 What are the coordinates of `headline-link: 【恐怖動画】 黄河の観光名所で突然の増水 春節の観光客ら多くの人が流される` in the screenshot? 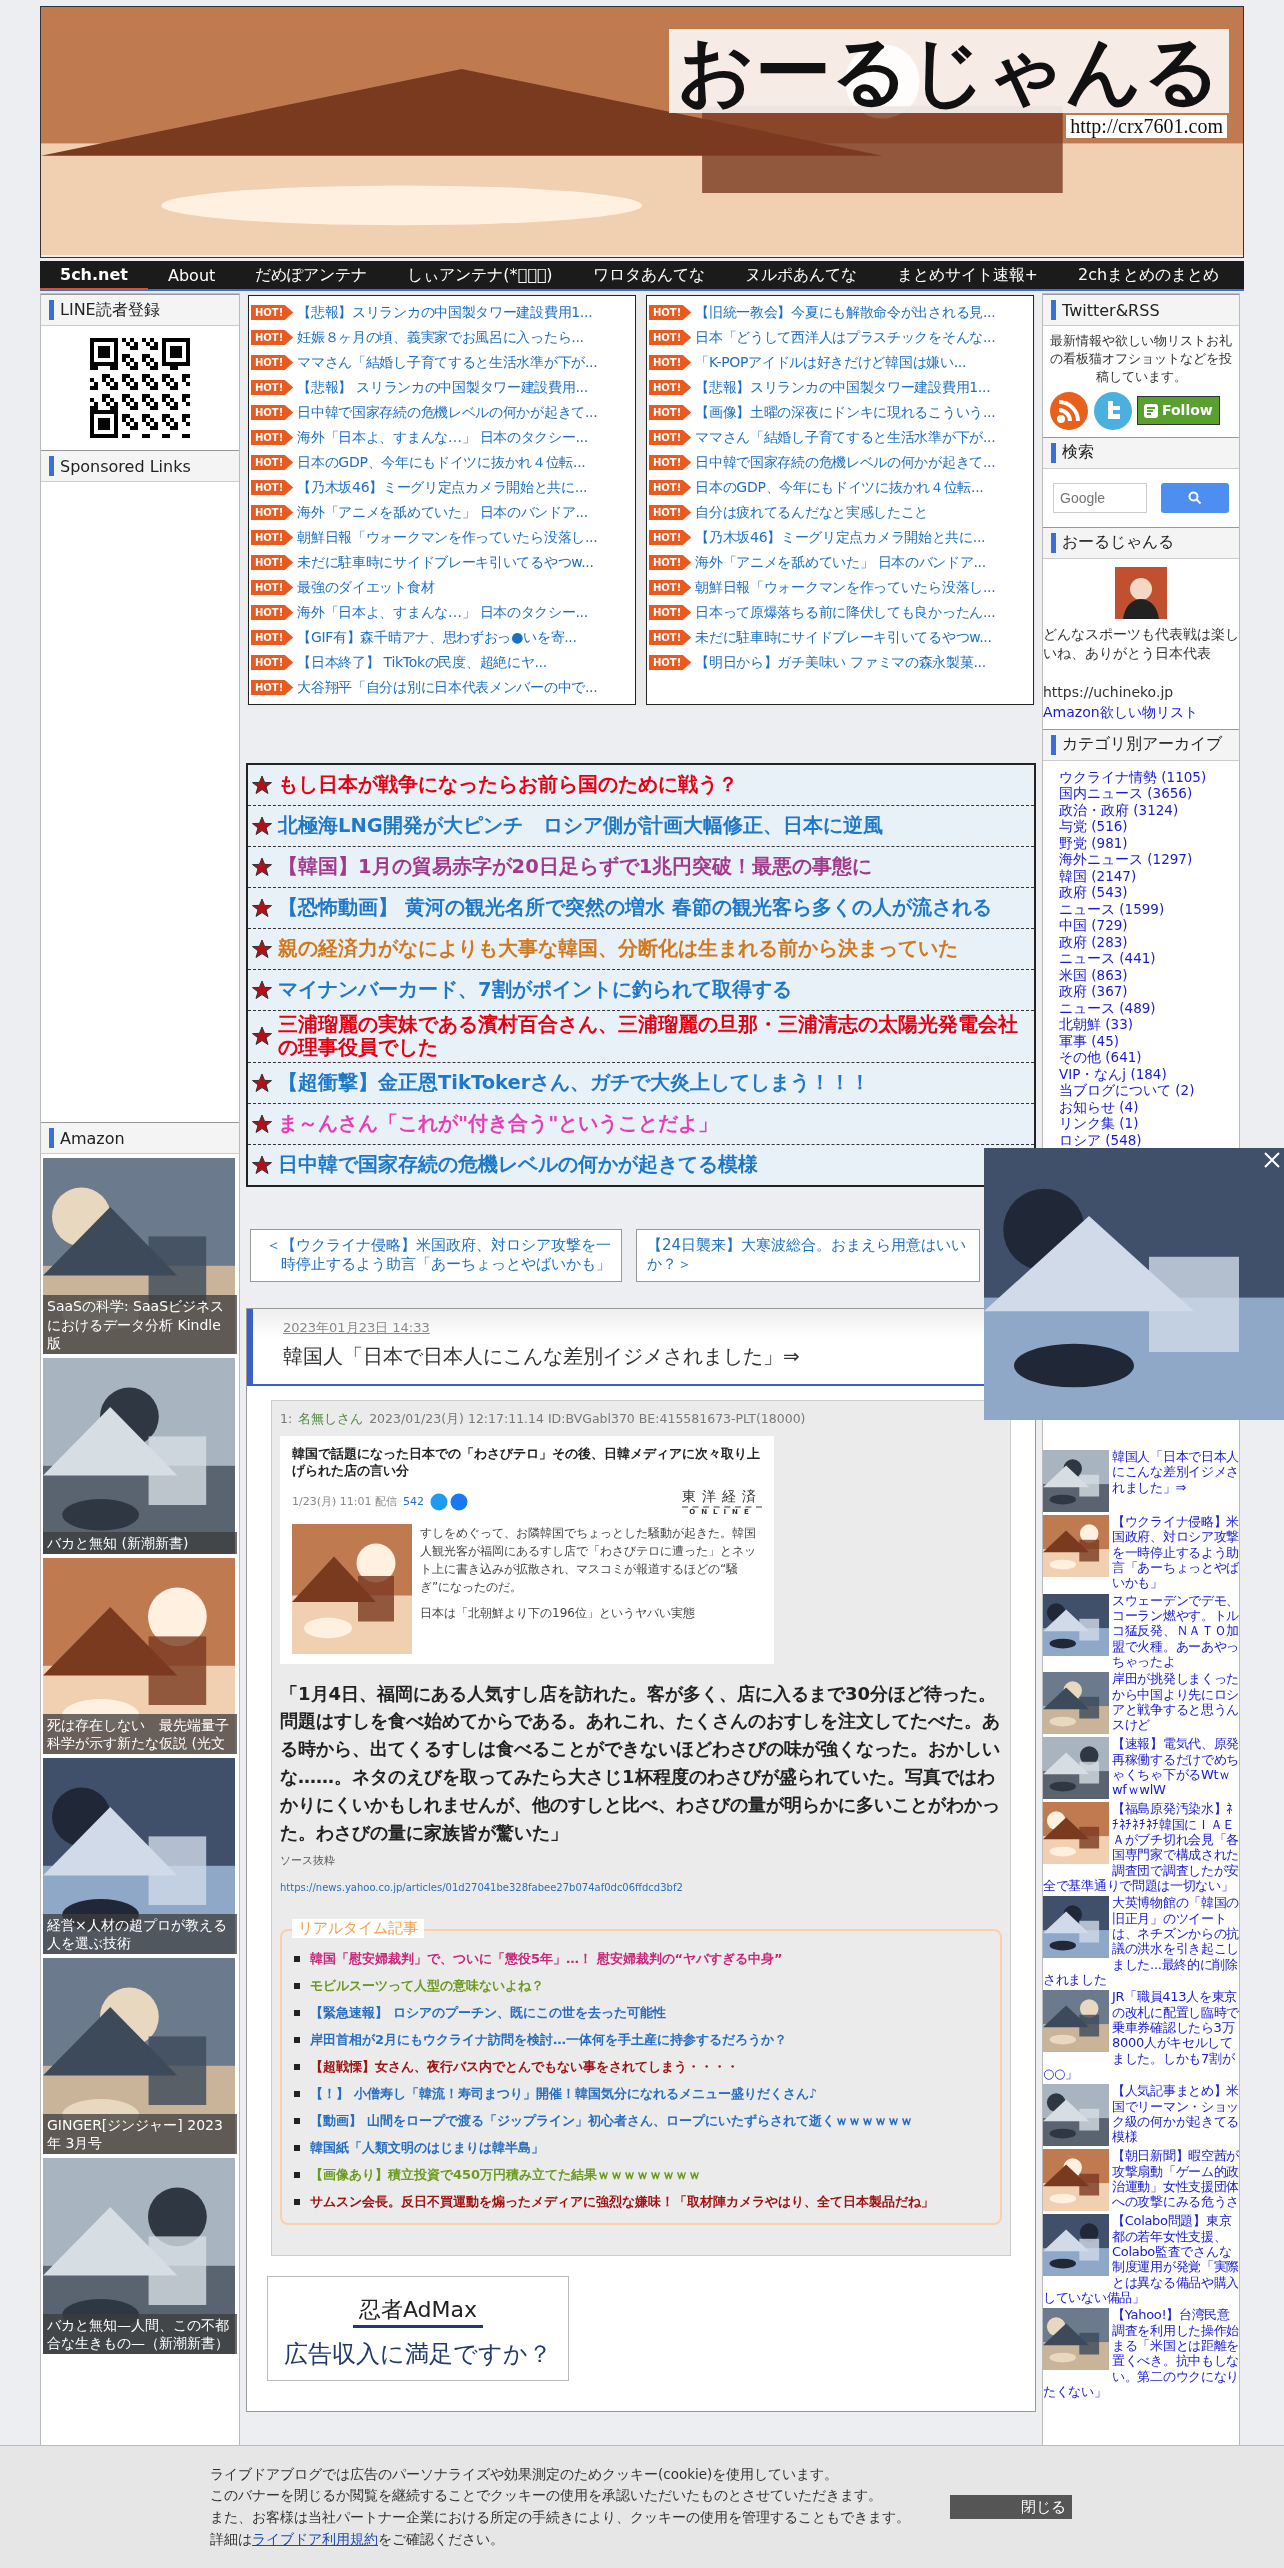 It's located at (635, 908).